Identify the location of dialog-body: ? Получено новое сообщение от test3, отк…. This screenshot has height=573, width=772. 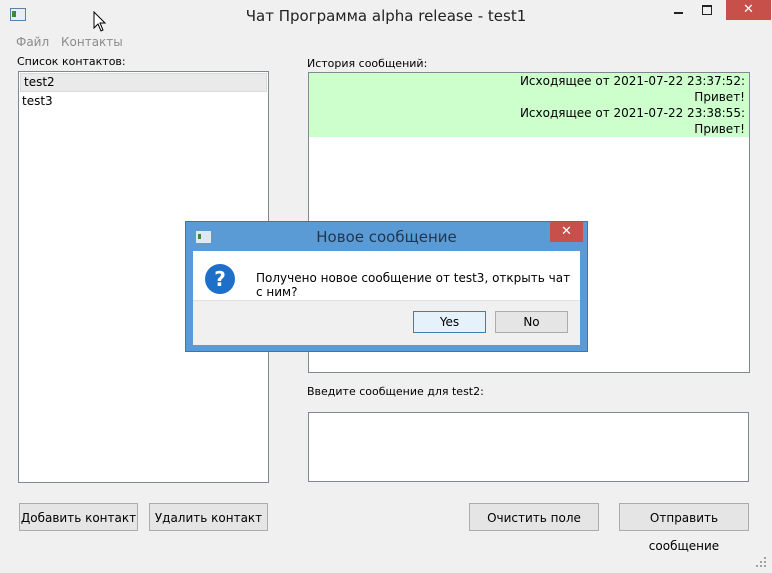
(386, 298).